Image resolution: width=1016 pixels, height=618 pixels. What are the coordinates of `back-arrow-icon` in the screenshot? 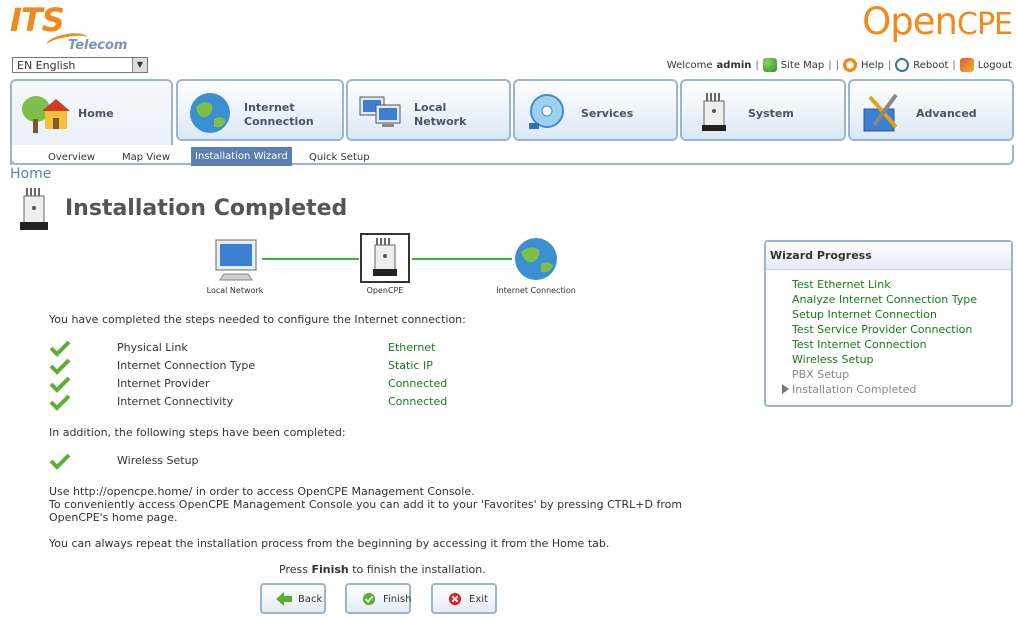 It's located at (284, 599).